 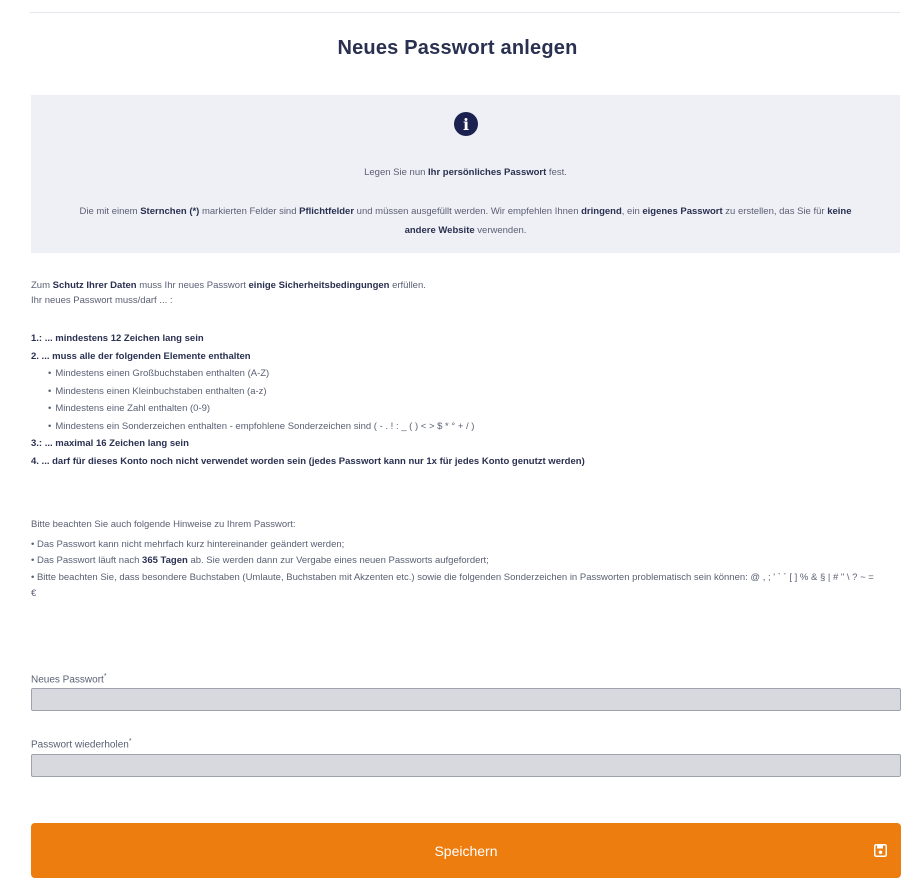 I want to click on save-icon, so click(x=880, y=850).